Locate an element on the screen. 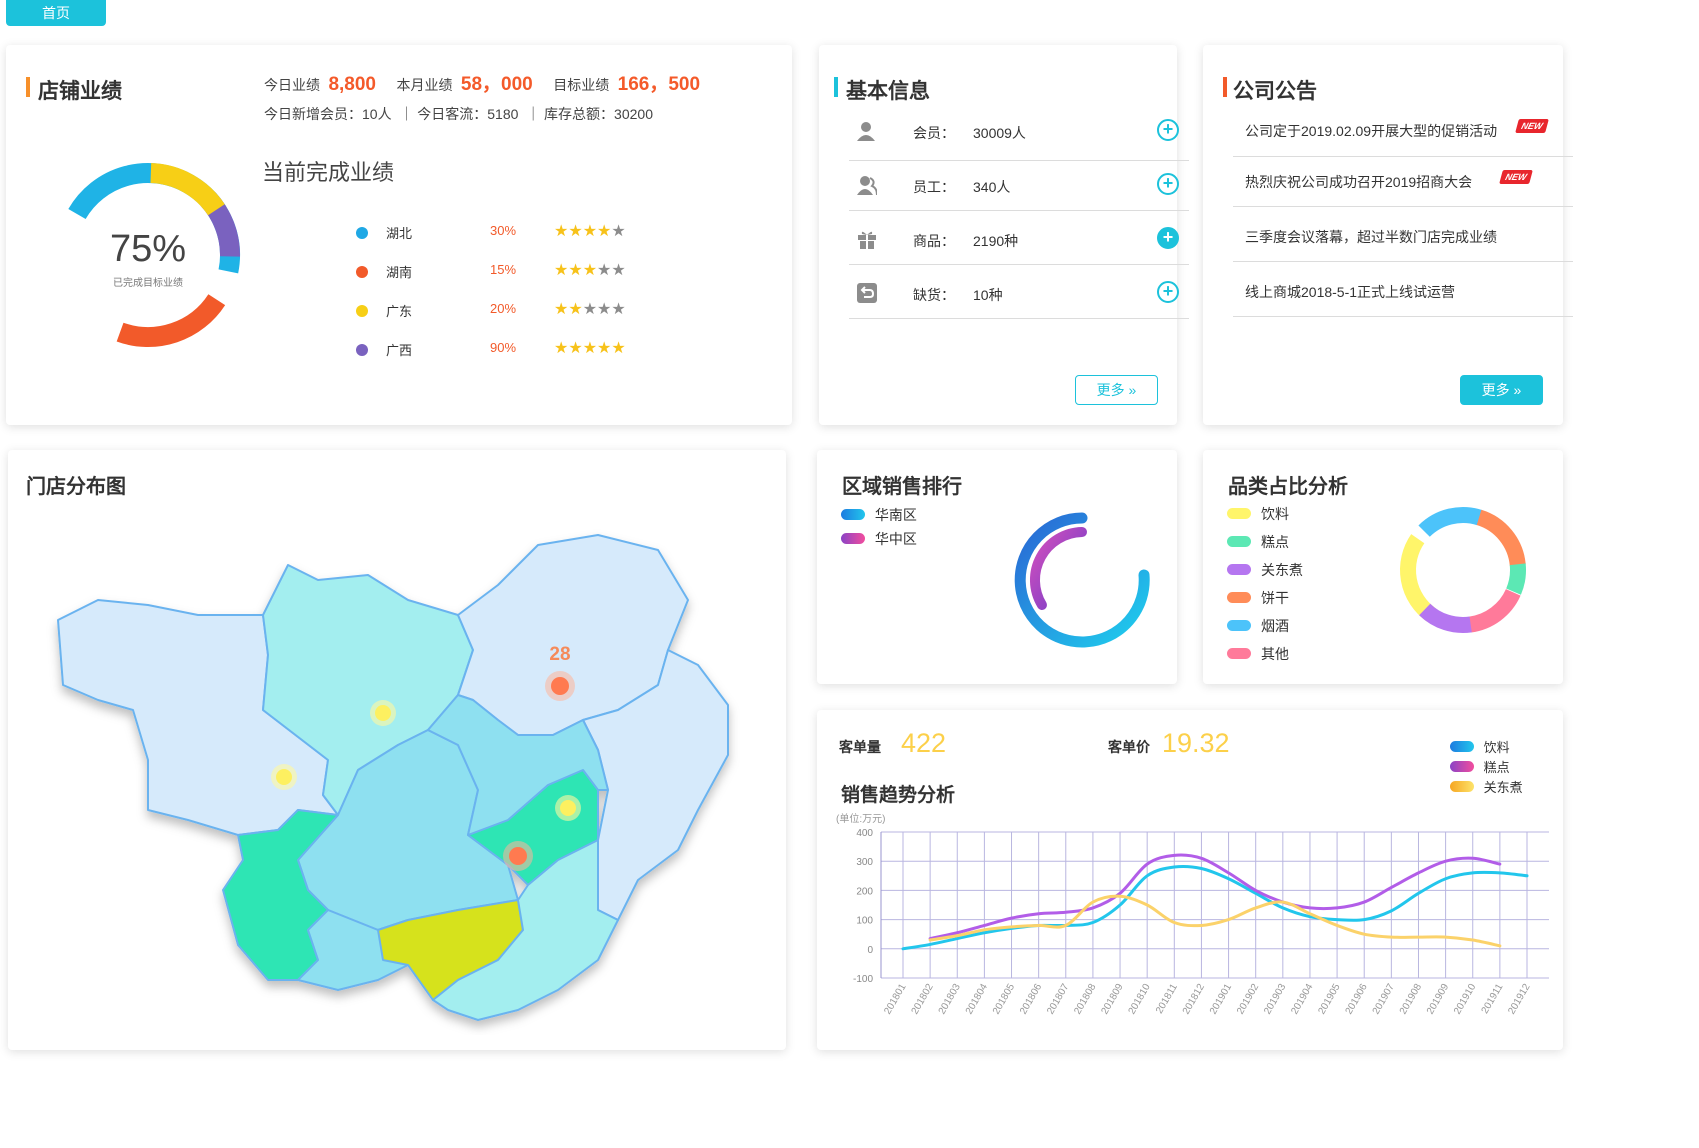 The image size is (1699, 1148). stats-line: 今日新增会员：10人 ｜ 今日客流：5180 ｜ 库存总额：30200 is located at coordinates (458, 114).